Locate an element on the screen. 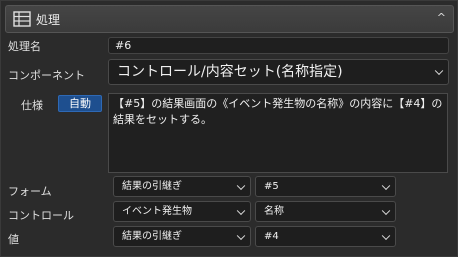 Image resolution: width=458 pixels, height=257 pixels. panel-header: 処理 ^ is located at coordinates (229, 19).